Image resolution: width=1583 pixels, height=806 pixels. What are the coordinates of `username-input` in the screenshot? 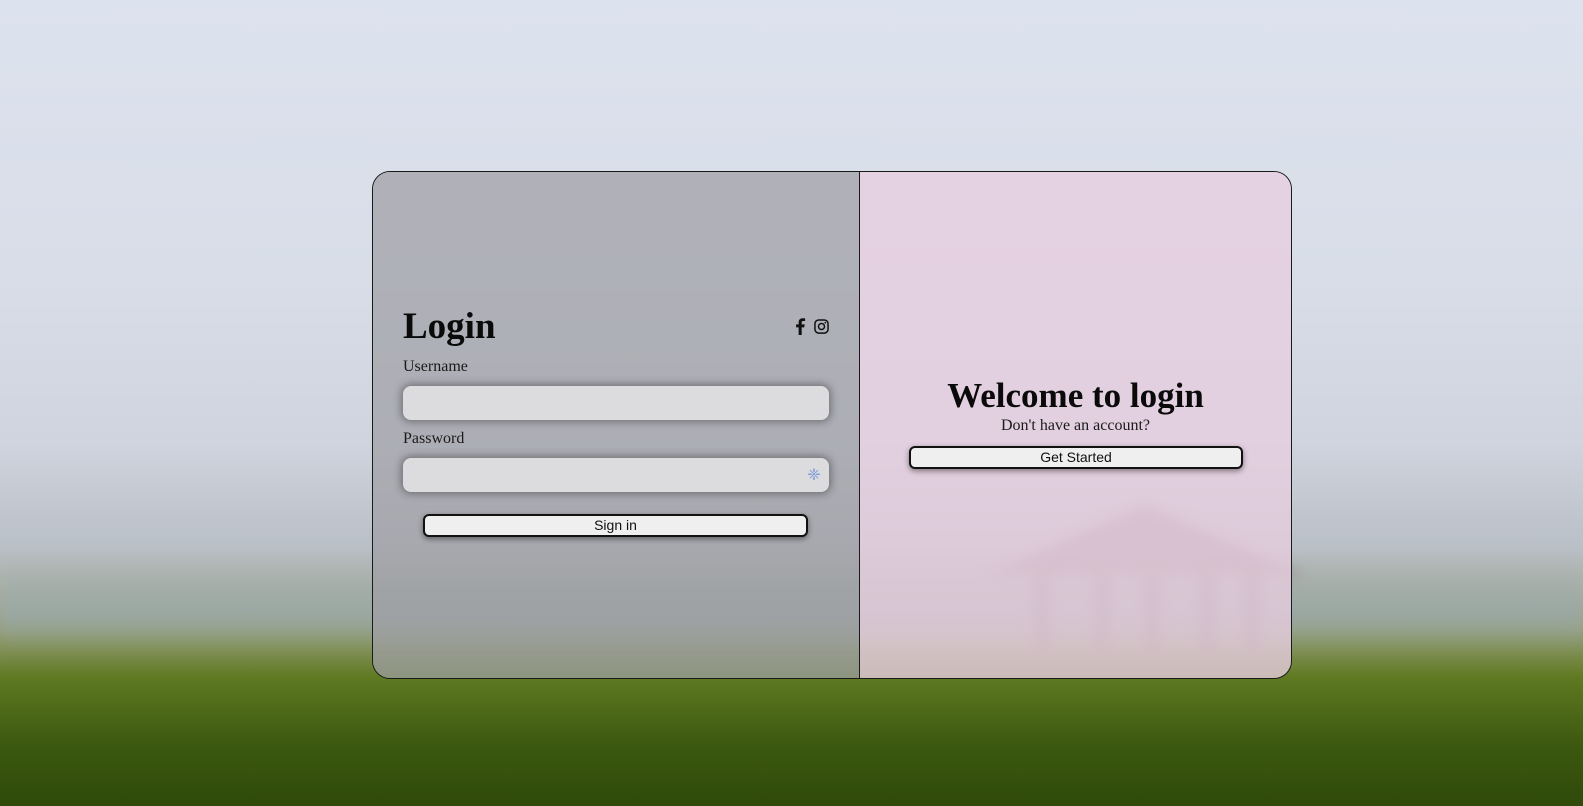 It's located at (616, 403).